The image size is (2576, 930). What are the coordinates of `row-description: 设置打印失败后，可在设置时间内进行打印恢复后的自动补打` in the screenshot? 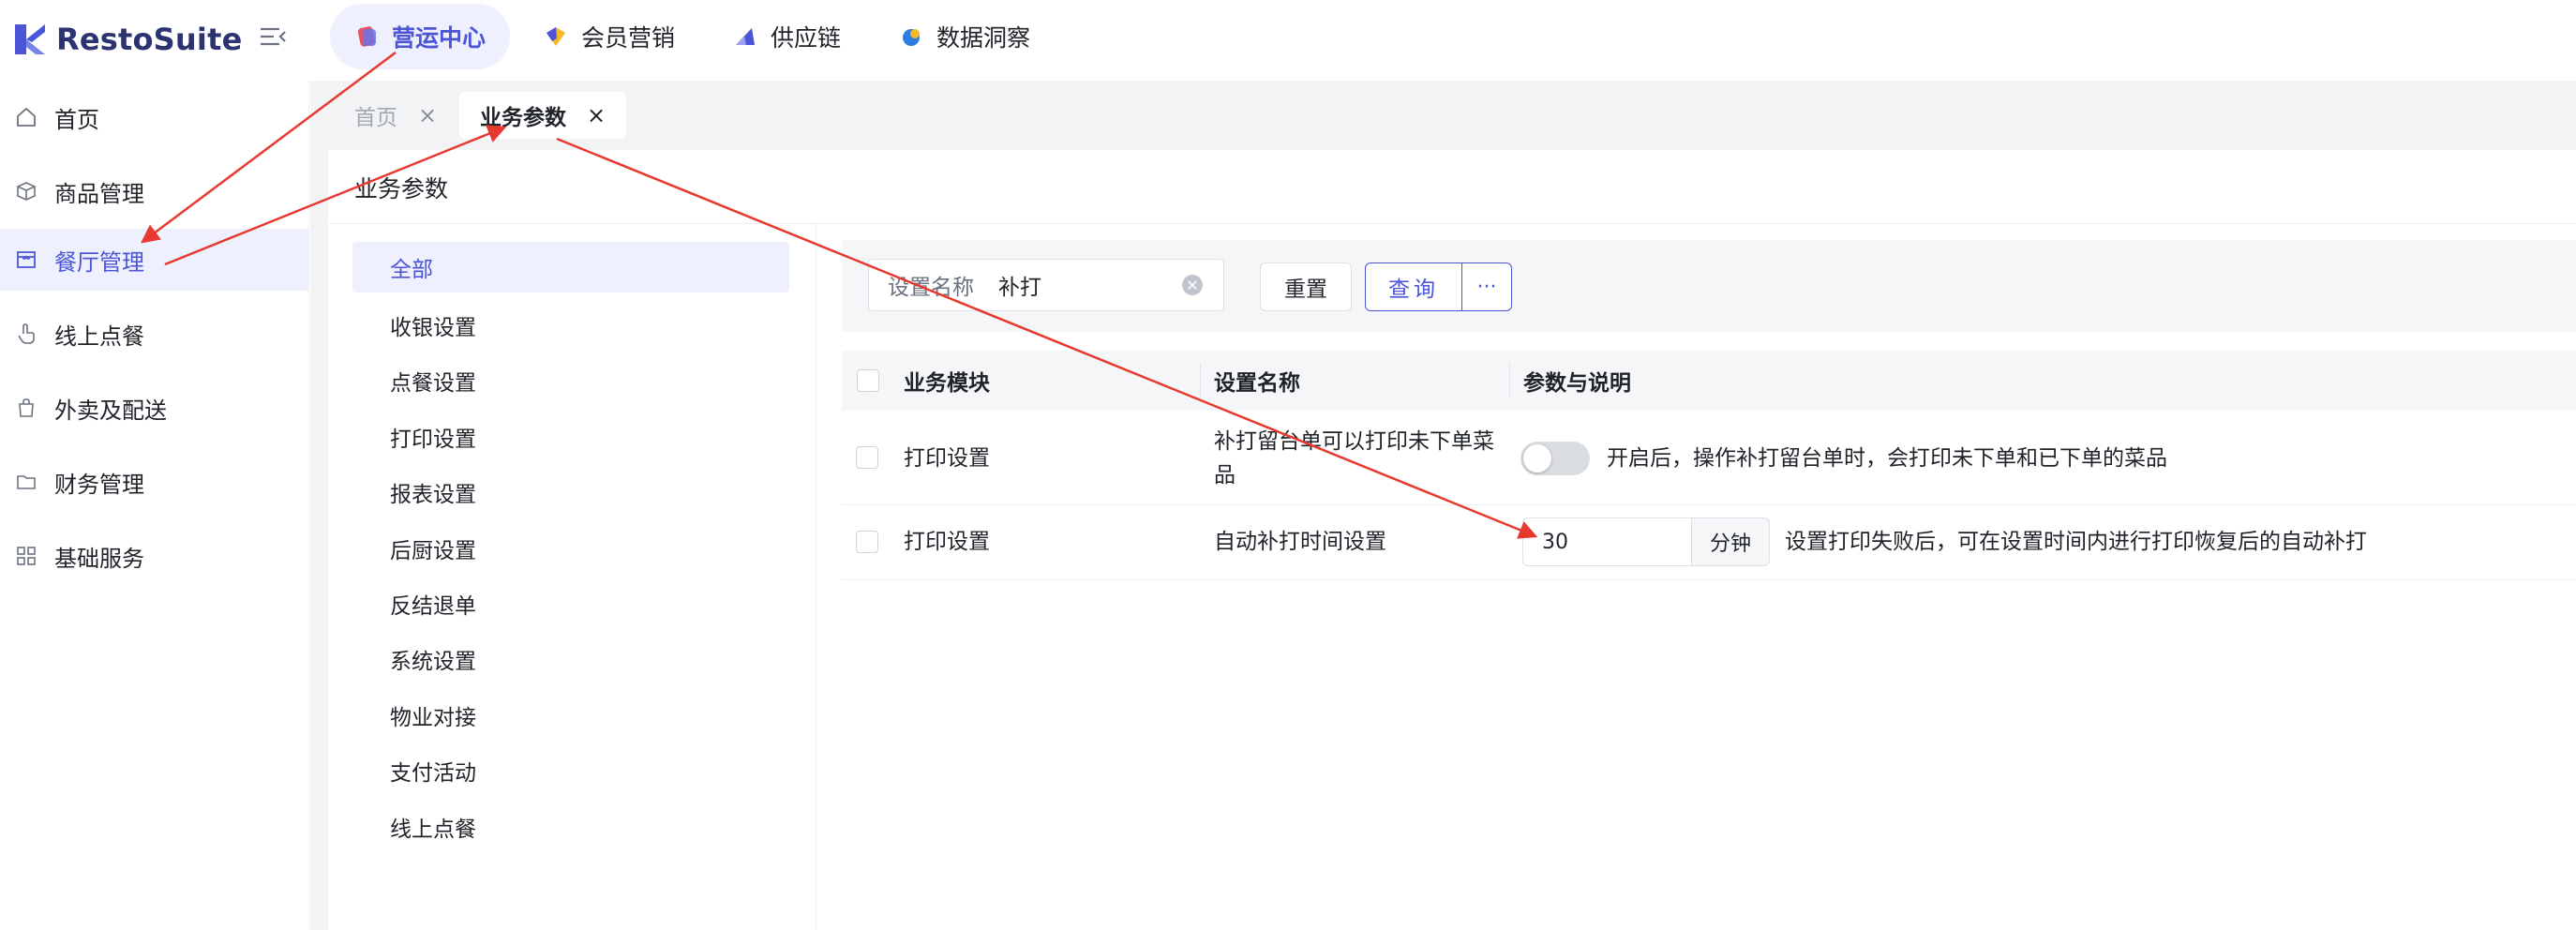 It's located at (2076, 542).